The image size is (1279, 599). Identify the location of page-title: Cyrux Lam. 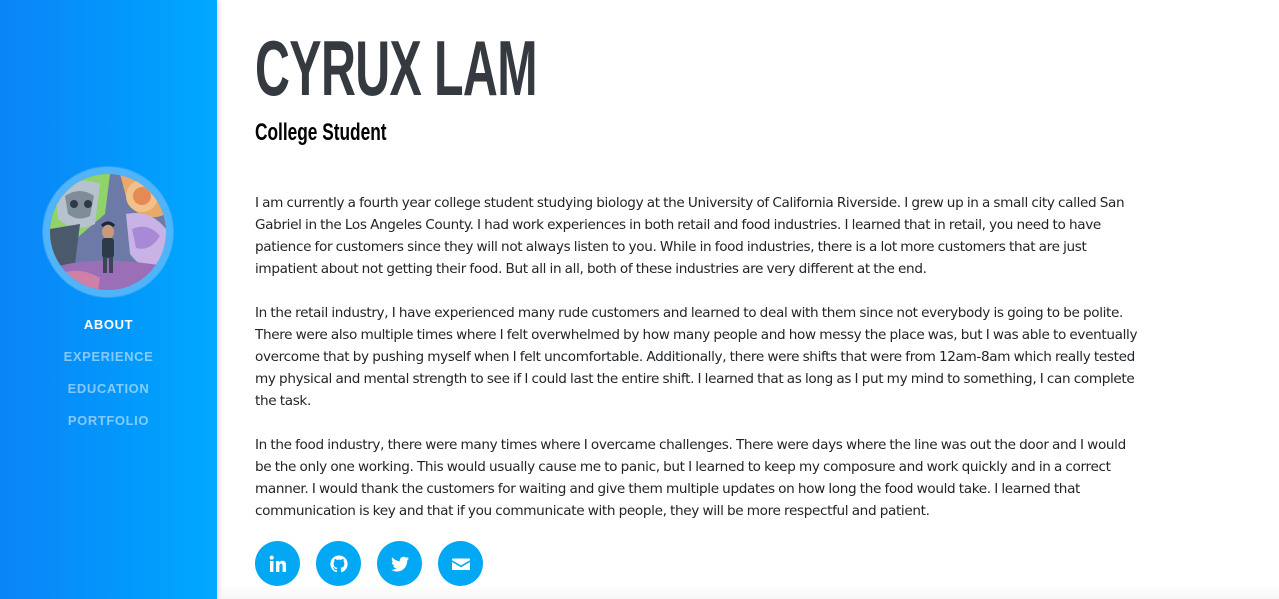
(396, 68).